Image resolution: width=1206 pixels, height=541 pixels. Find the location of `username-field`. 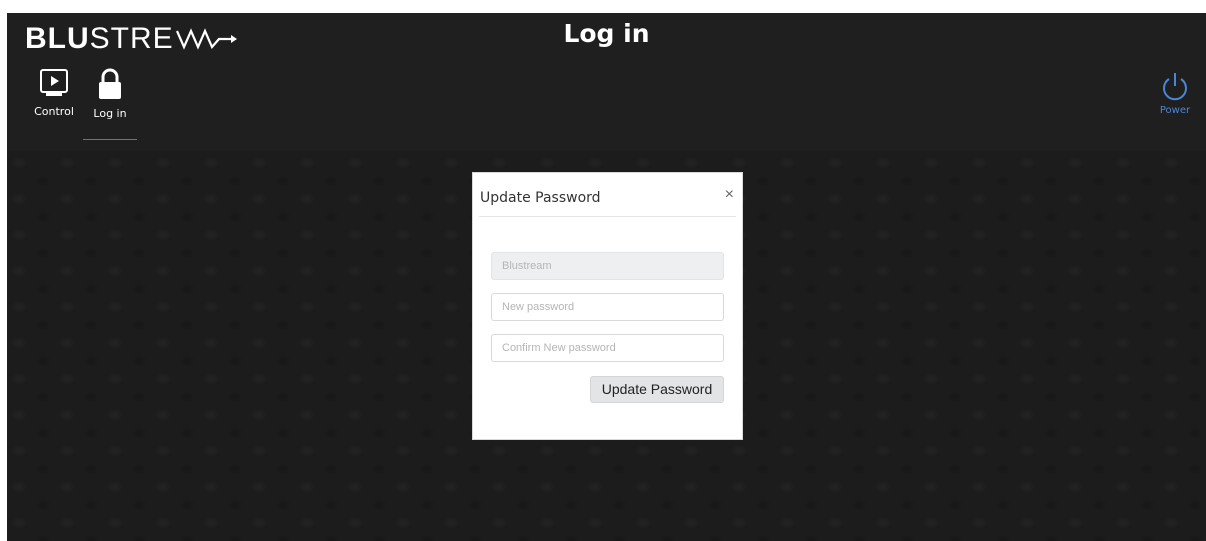

username-field is located at coordinates (607, 266).